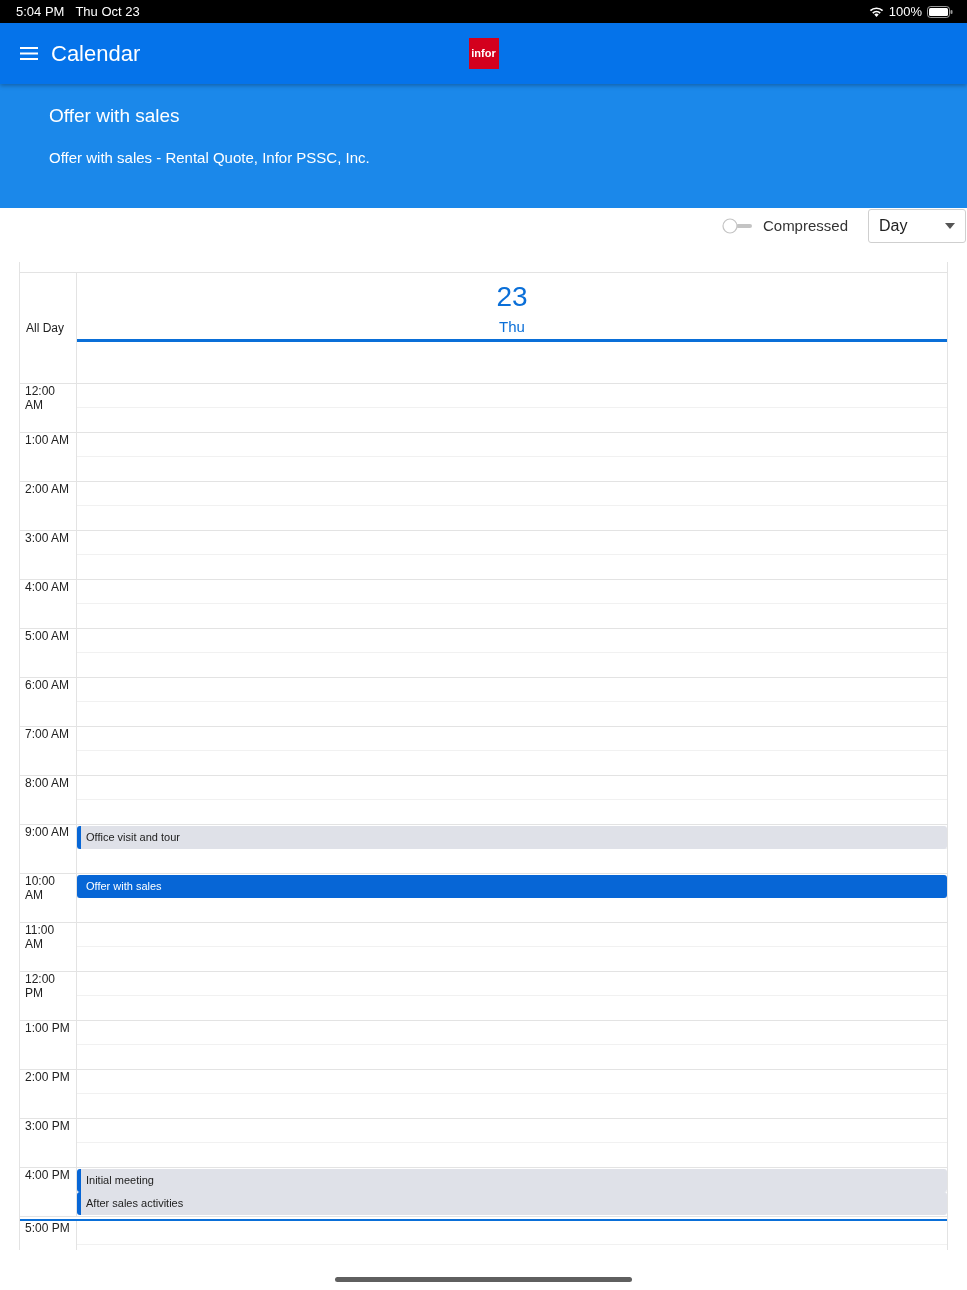 The width and height of the screenshot is (967, 1290). I want to click on wifi-icon, so click(876, 11).